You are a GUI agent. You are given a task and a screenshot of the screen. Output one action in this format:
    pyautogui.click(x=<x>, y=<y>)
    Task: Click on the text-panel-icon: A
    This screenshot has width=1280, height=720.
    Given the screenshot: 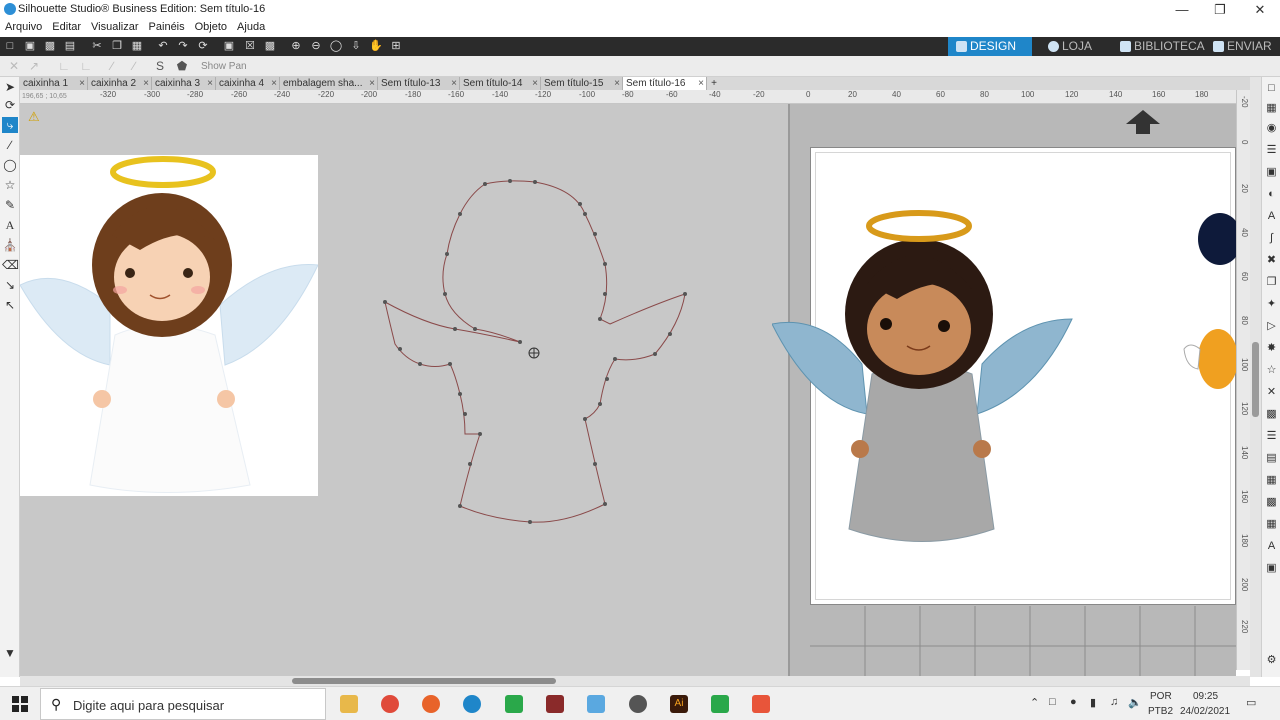 What is the action you would take?
    pyautogui.click(x=1271, y=216)
    